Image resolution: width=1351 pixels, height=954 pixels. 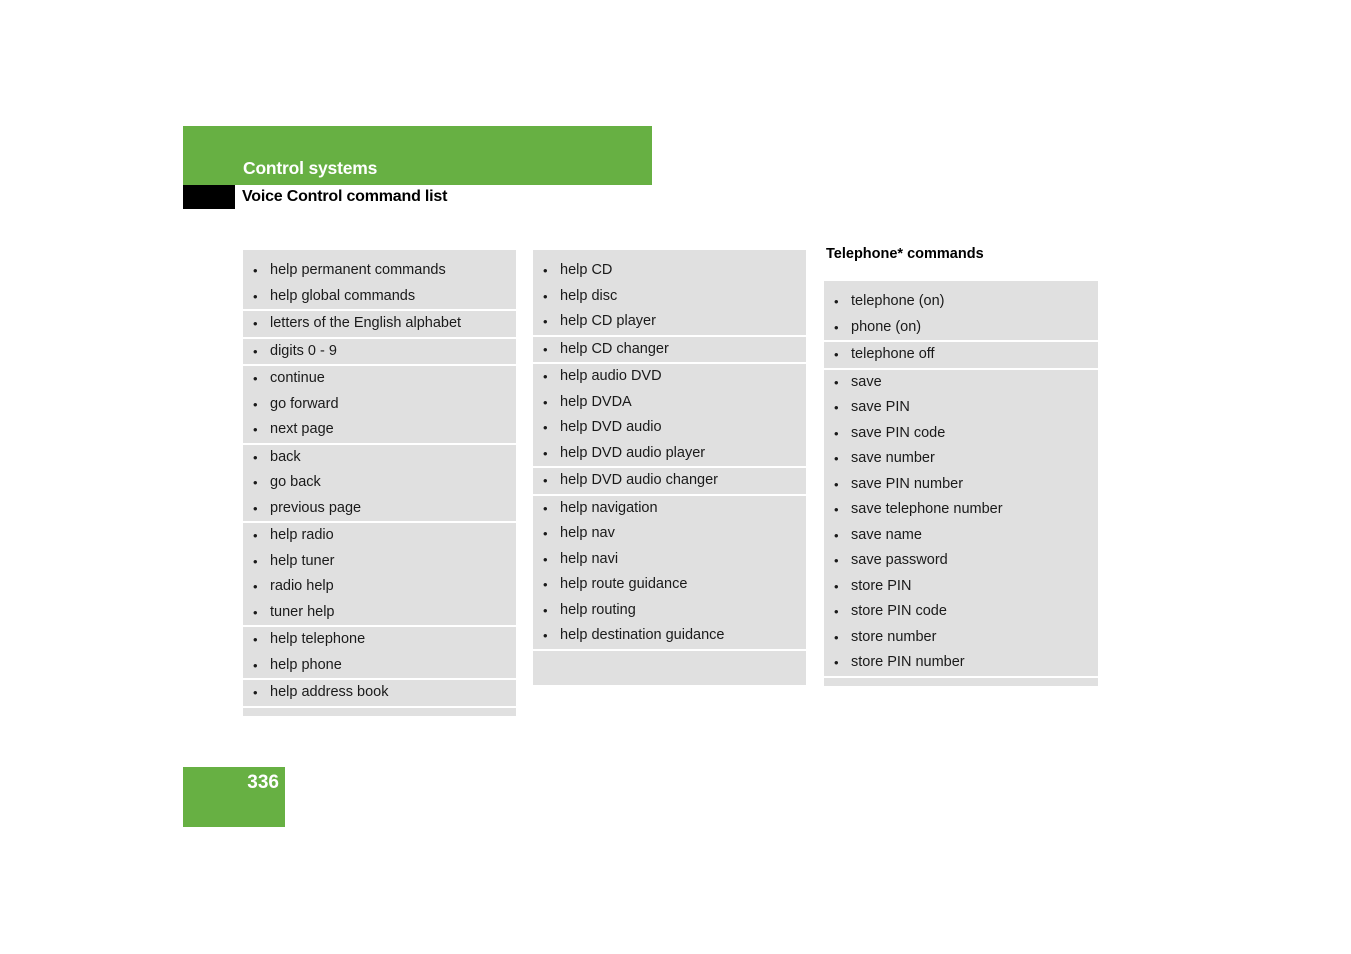 I want to click on command-group: letters of the English alphabet, so click(x=379, y=325).